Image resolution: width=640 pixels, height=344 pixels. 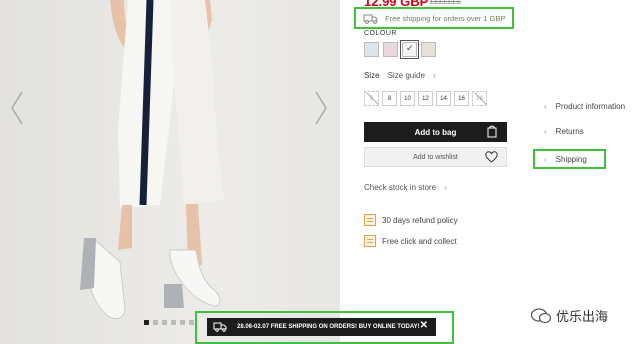 What do you see at coordinates (582, 316) in the screenshot?
I see `watermark-text: 优乐出海` at bounding box center [582, 316].